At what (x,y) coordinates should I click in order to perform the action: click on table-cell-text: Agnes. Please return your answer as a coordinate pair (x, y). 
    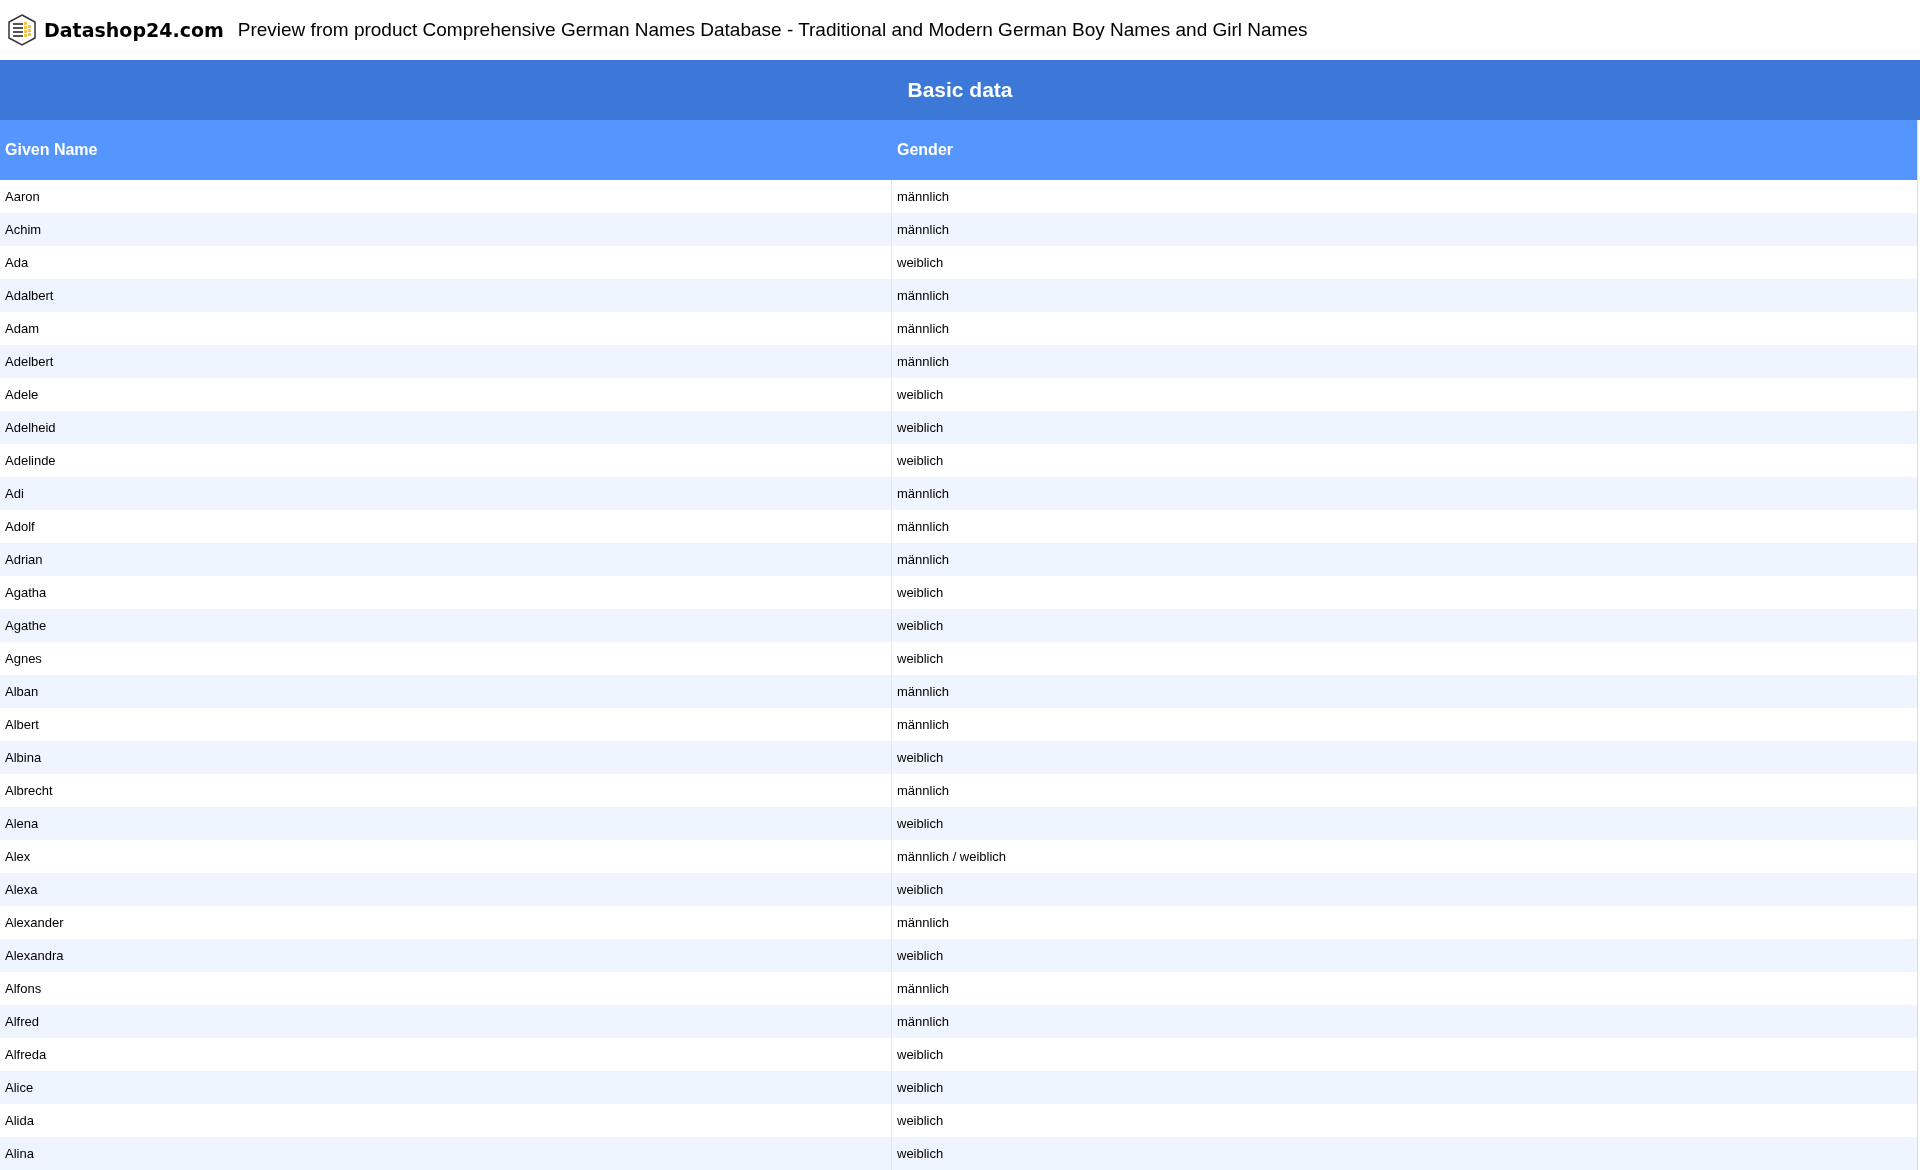
    Looking at the image, I should click on (23, 658).